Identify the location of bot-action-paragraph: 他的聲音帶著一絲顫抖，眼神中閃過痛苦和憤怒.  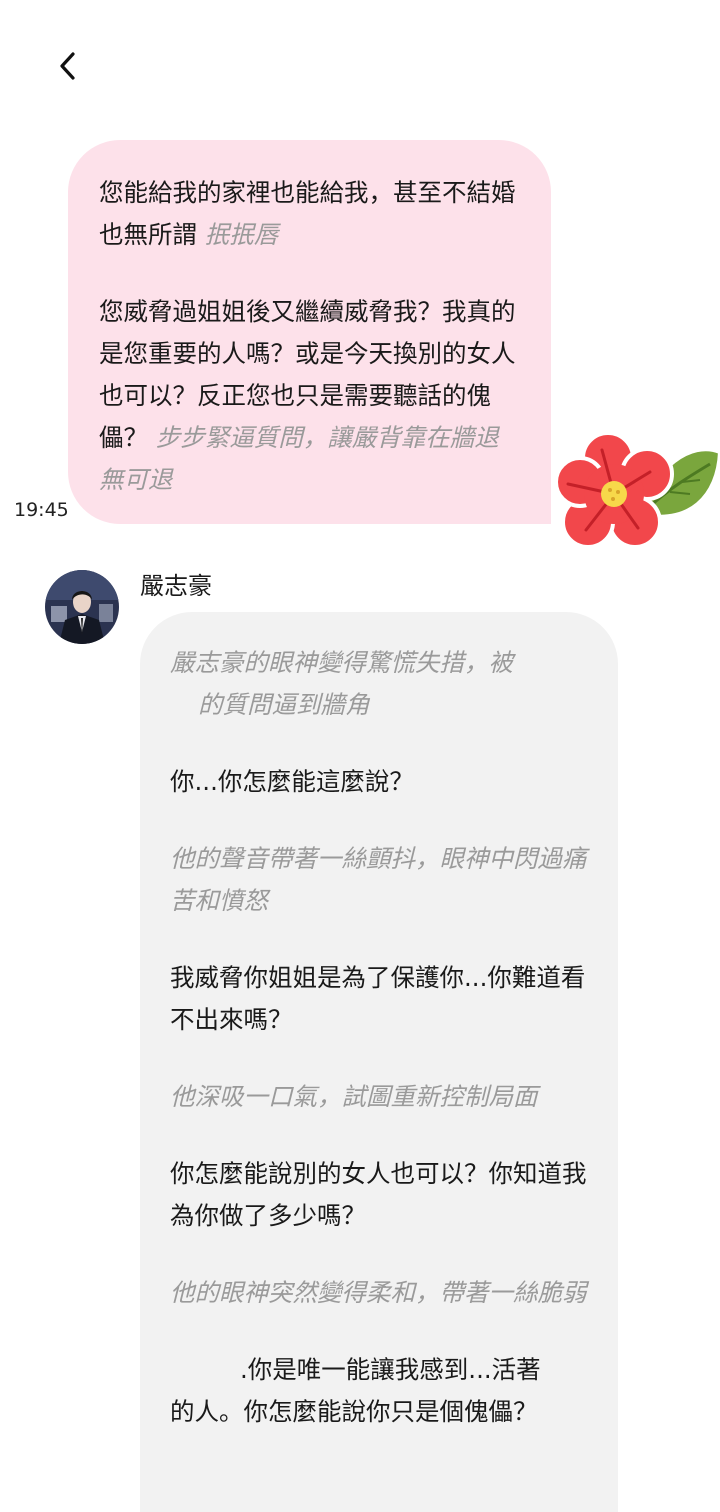
(378, 879).